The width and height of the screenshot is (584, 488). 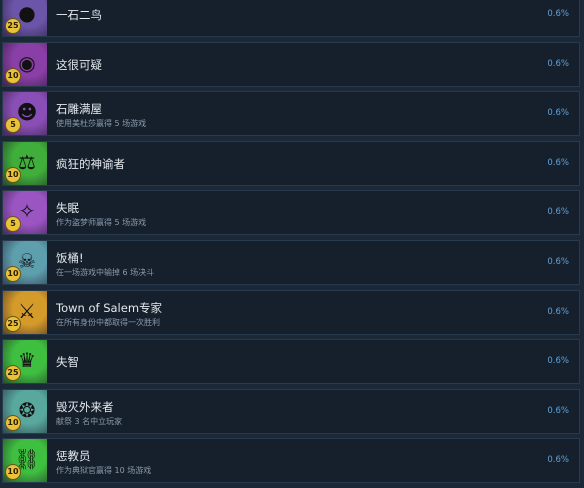 What do you see at coordinates (108, 322) in the screenshot?
I see `achievement-description: 在所有身份中都取得一次胜利` at bounding box center [108, 322].